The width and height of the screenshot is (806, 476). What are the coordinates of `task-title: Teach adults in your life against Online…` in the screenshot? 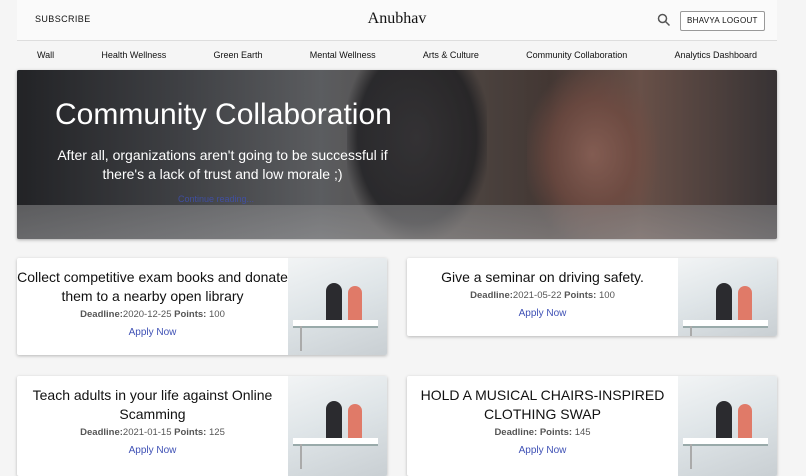 It's located at (152, 404).